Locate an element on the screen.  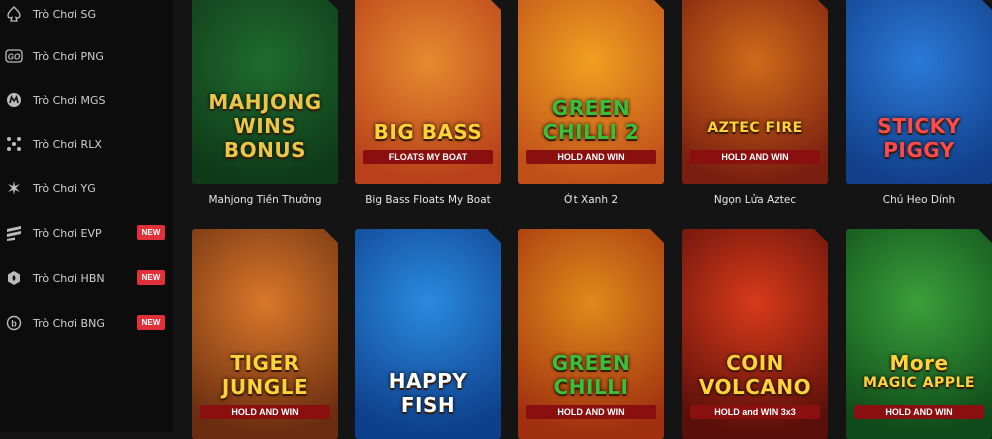
game-logo-subtitle: HOLD and WIN 3x3 is located at coordinates (755, 412).